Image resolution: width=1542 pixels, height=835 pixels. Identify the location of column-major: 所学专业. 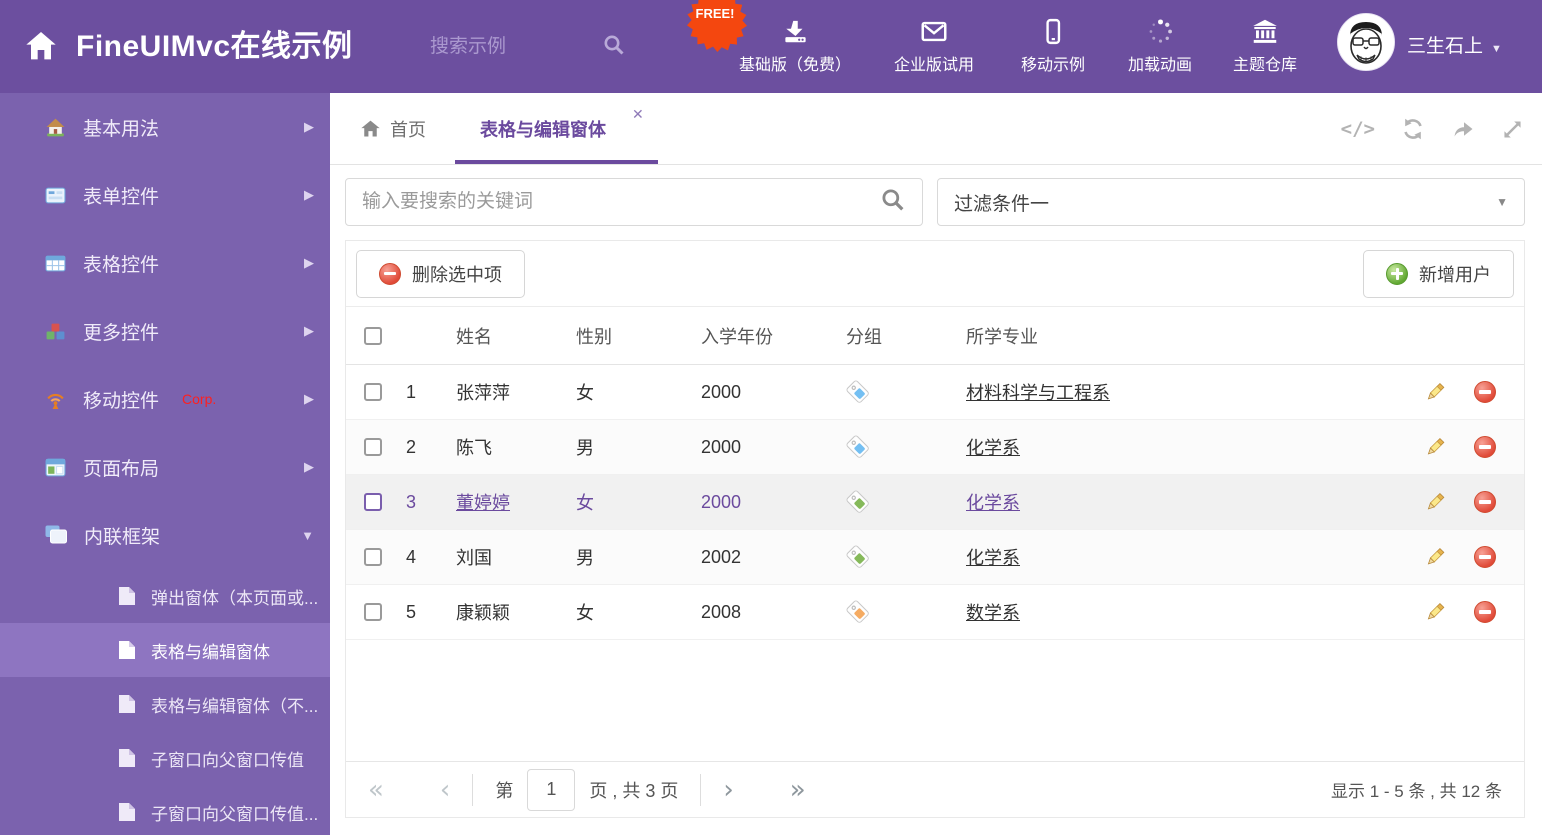
(1171, 336).